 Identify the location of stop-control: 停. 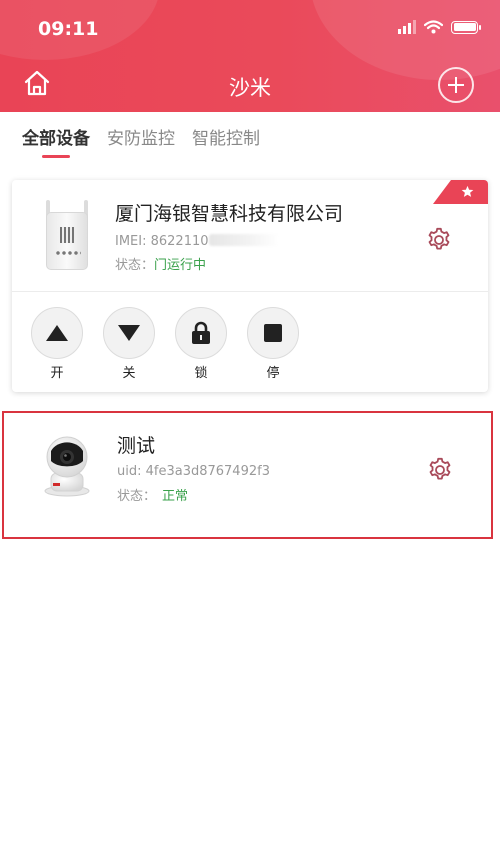
(273, 344).